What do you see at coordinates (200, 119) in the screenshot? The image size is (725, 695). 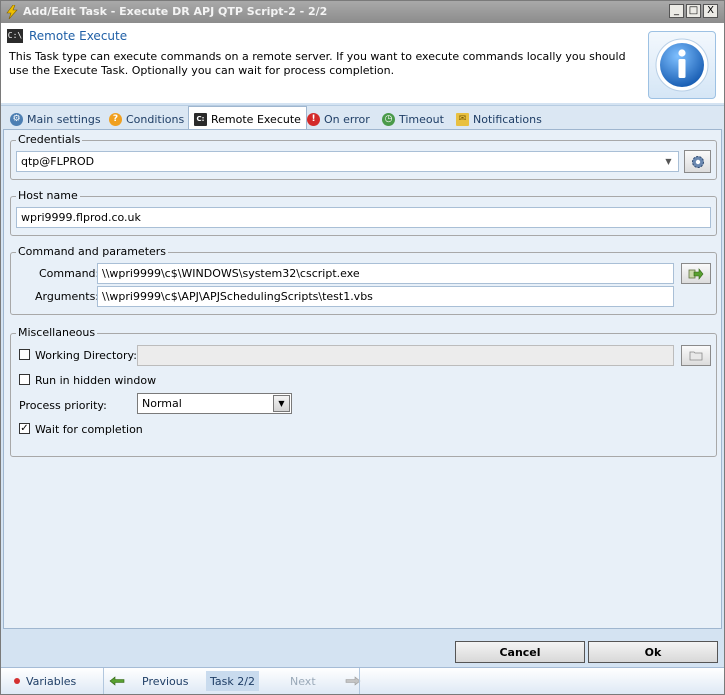 I see `console-icon: C:` at bounding box center [200, 119].